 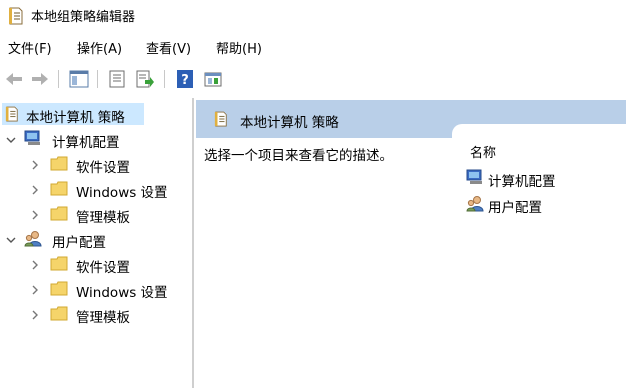 I want to click on tree-item-user-config: 用户配置, so click(x=87, y=239).